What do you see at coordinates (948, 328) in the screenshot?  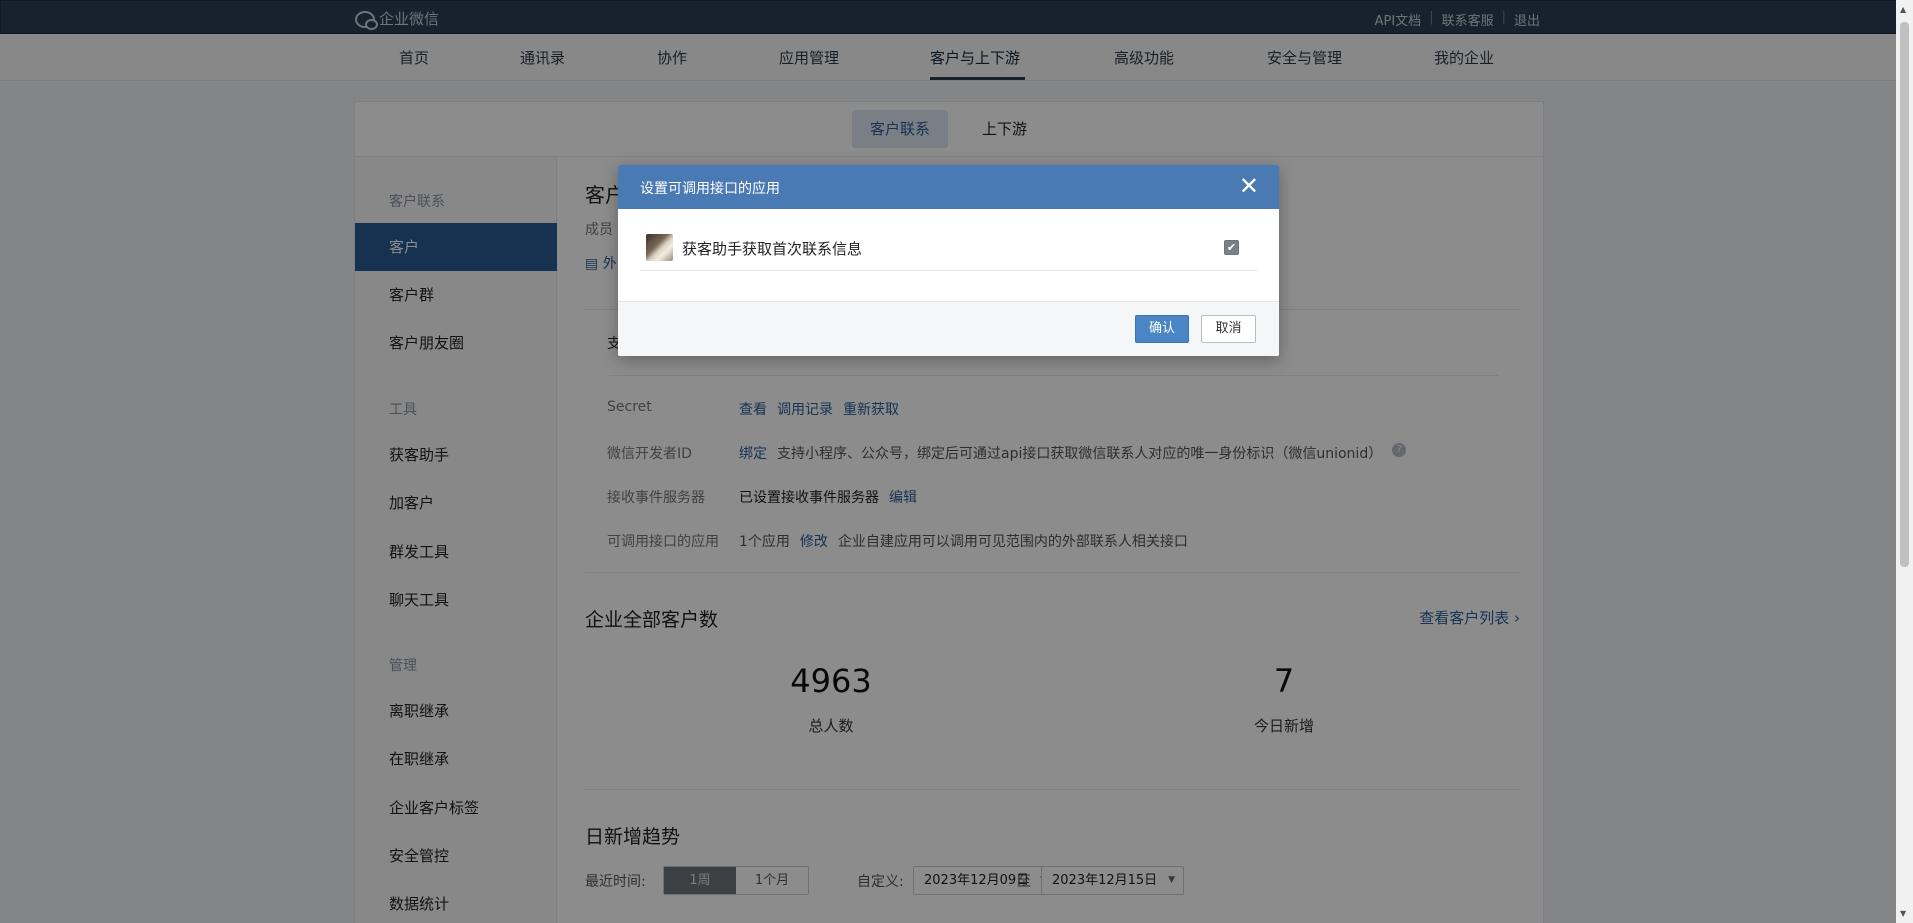 I see `dialog-footer: 确认 取消` at bounding box center [948, 328].